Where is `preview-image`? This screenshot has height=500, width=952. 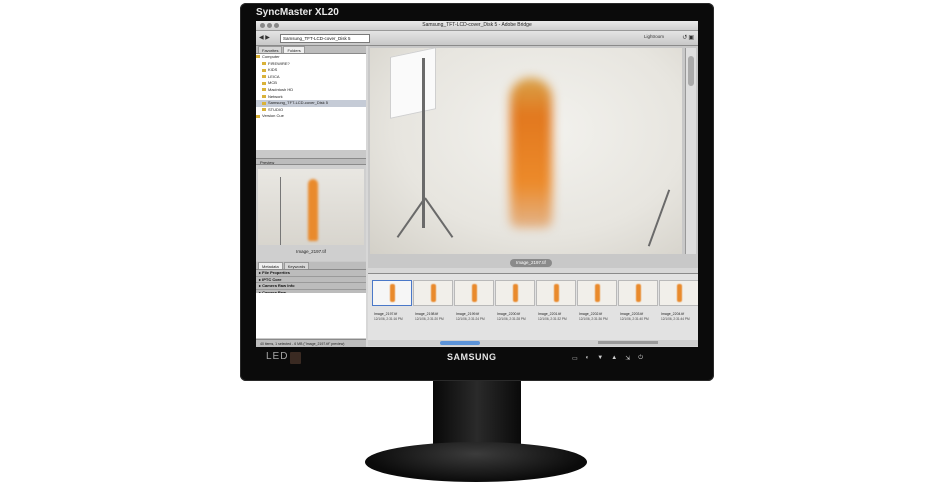 preview-image is located at coordinates (311, 207).